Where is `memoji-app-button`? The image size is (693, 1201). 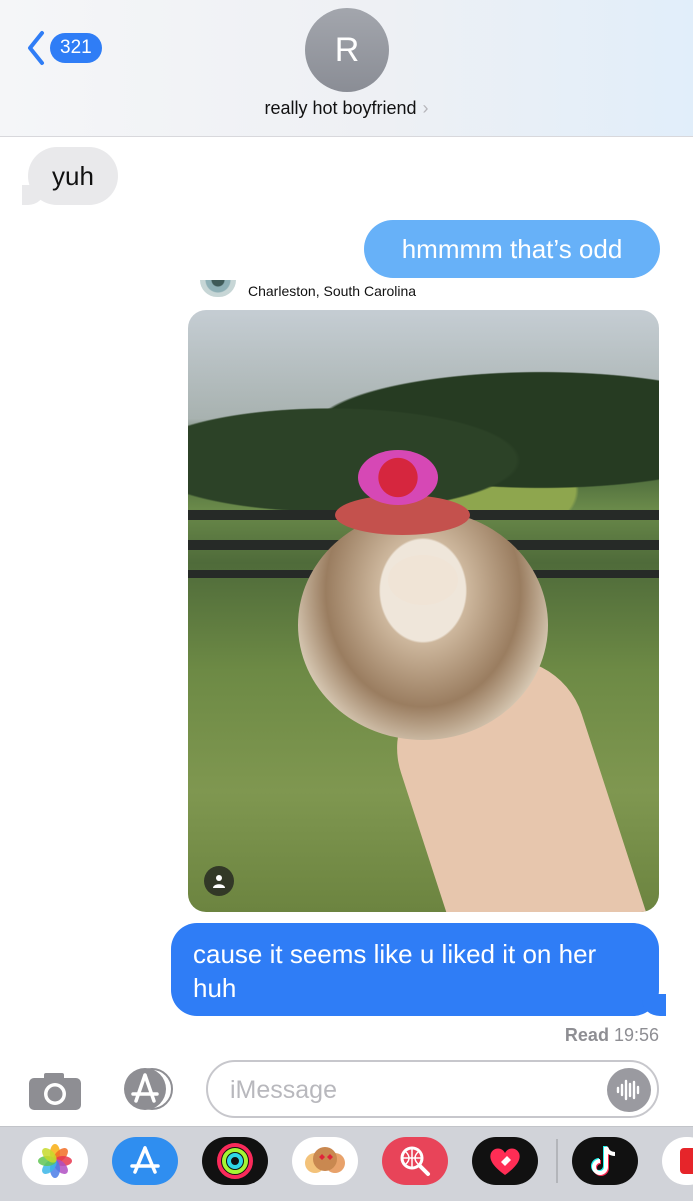 memoji-app-button is located at coordinates (325, 1161).